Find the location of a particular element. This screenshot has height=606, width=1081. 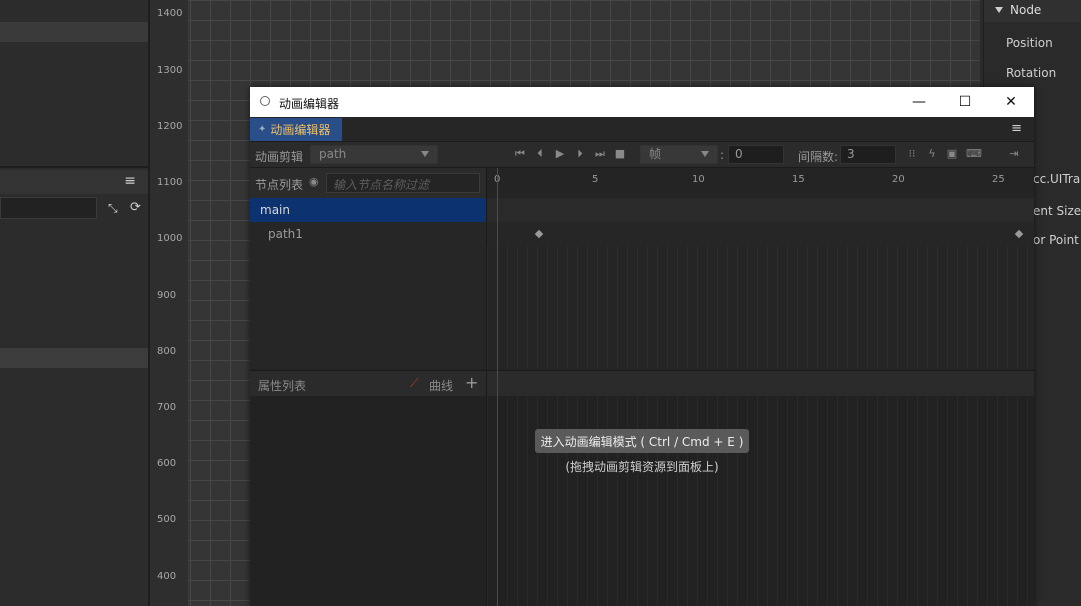

tab-animation-editor: ✦ 动画编辑器 is located at coordinates (296, 129).